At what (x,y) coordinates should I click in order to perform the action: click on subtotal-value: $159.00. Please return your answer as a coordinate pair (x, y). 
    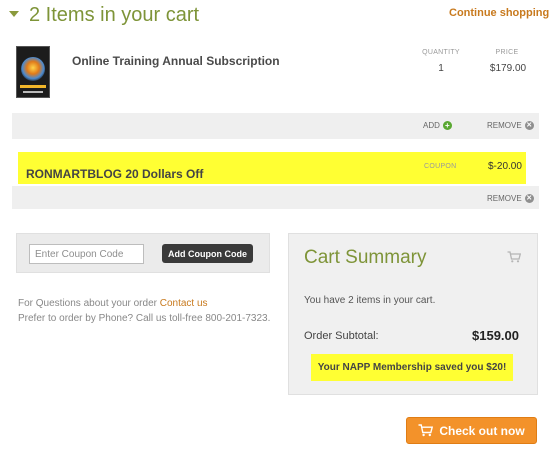
    Looking at the image, I should click on (495, 335).